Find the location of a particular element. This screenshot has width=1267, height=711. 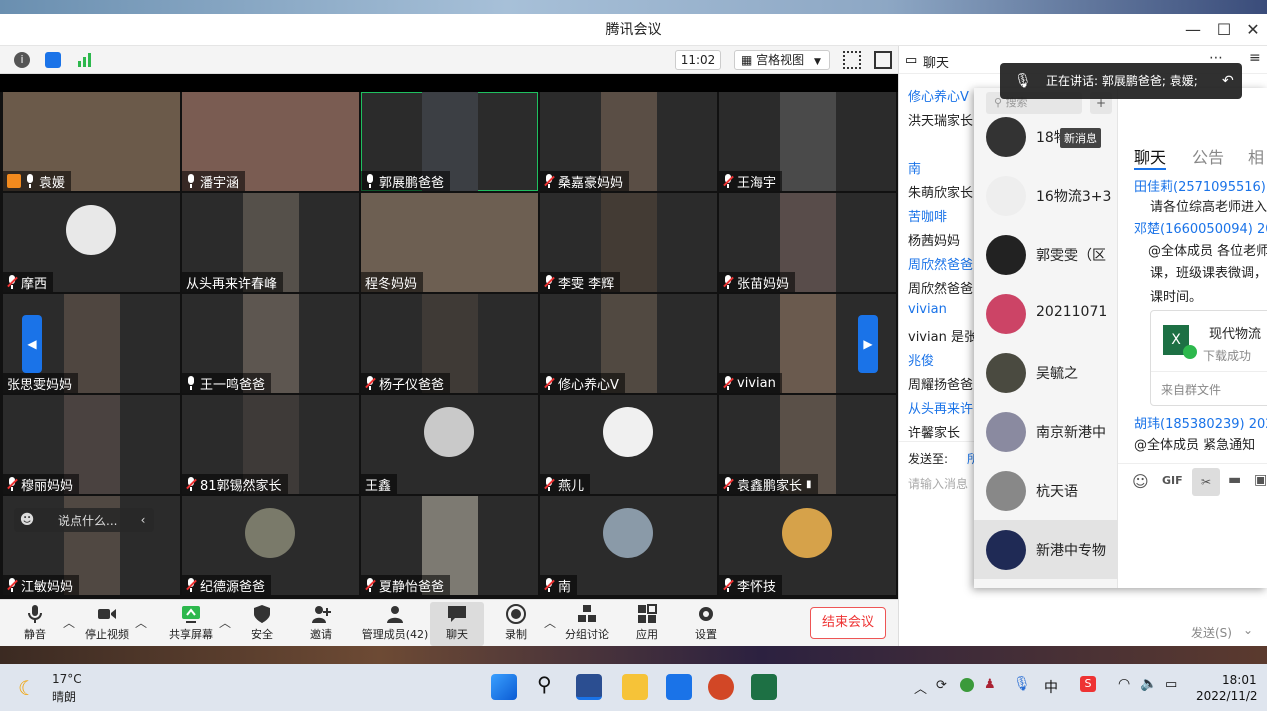

tray-expand-icon: ︿ is located at coordinates (920, 687).